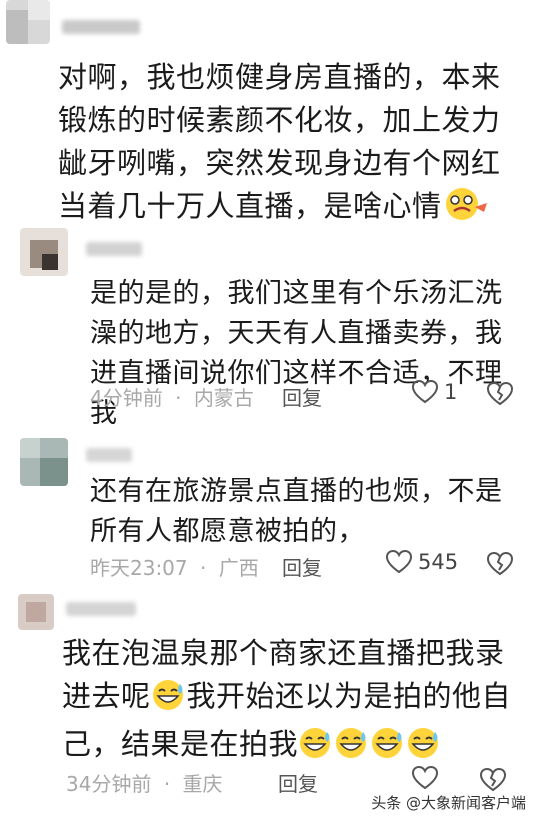  What do you see at coordinates (202, 784) in the screenshot?
I see `location: 重庆` at bounding box center [202, 784].